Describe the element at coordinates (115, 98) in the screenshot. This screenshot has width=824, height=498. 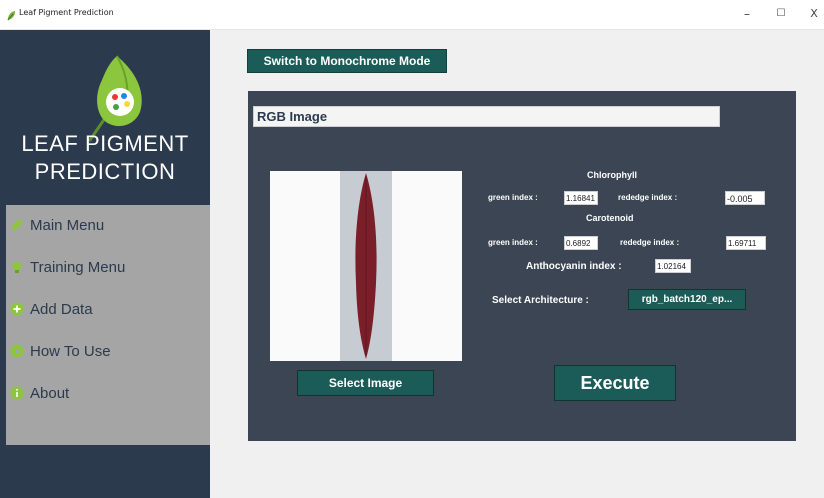
I see `leaf-logo-icon` at that location.